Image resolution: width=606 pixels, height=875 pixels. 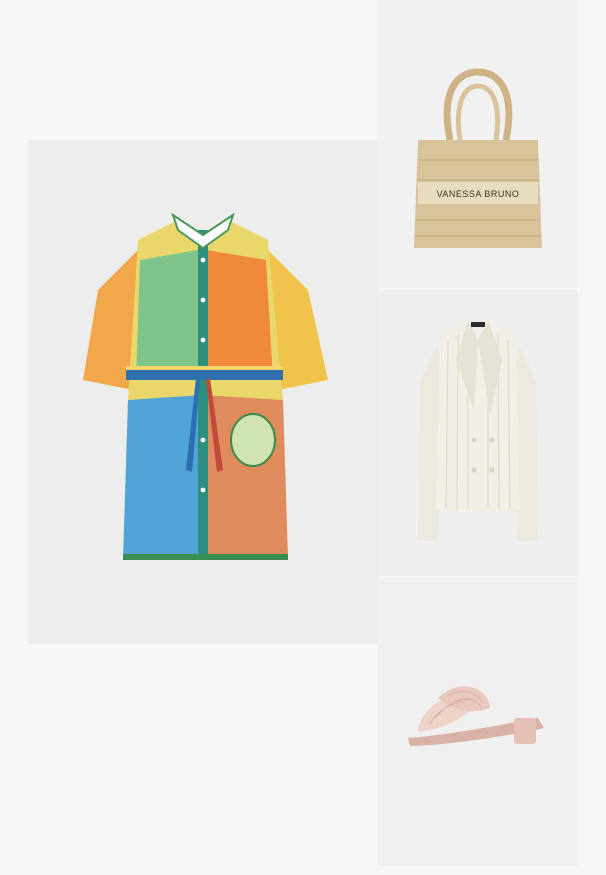 I want to click on pleated-mule-sandal-image, so click(x=476, y=716).